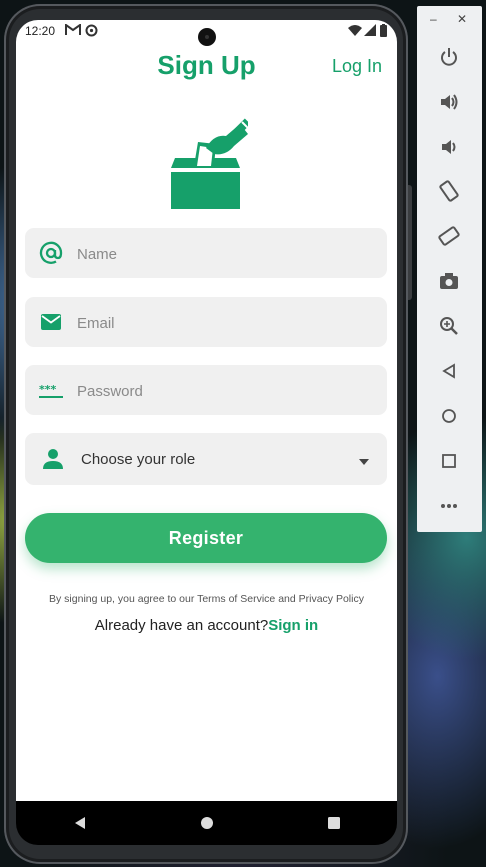  Describe the element at coordinates (357, 66) in the screenshot. I see `login-link: Log In` at that location.